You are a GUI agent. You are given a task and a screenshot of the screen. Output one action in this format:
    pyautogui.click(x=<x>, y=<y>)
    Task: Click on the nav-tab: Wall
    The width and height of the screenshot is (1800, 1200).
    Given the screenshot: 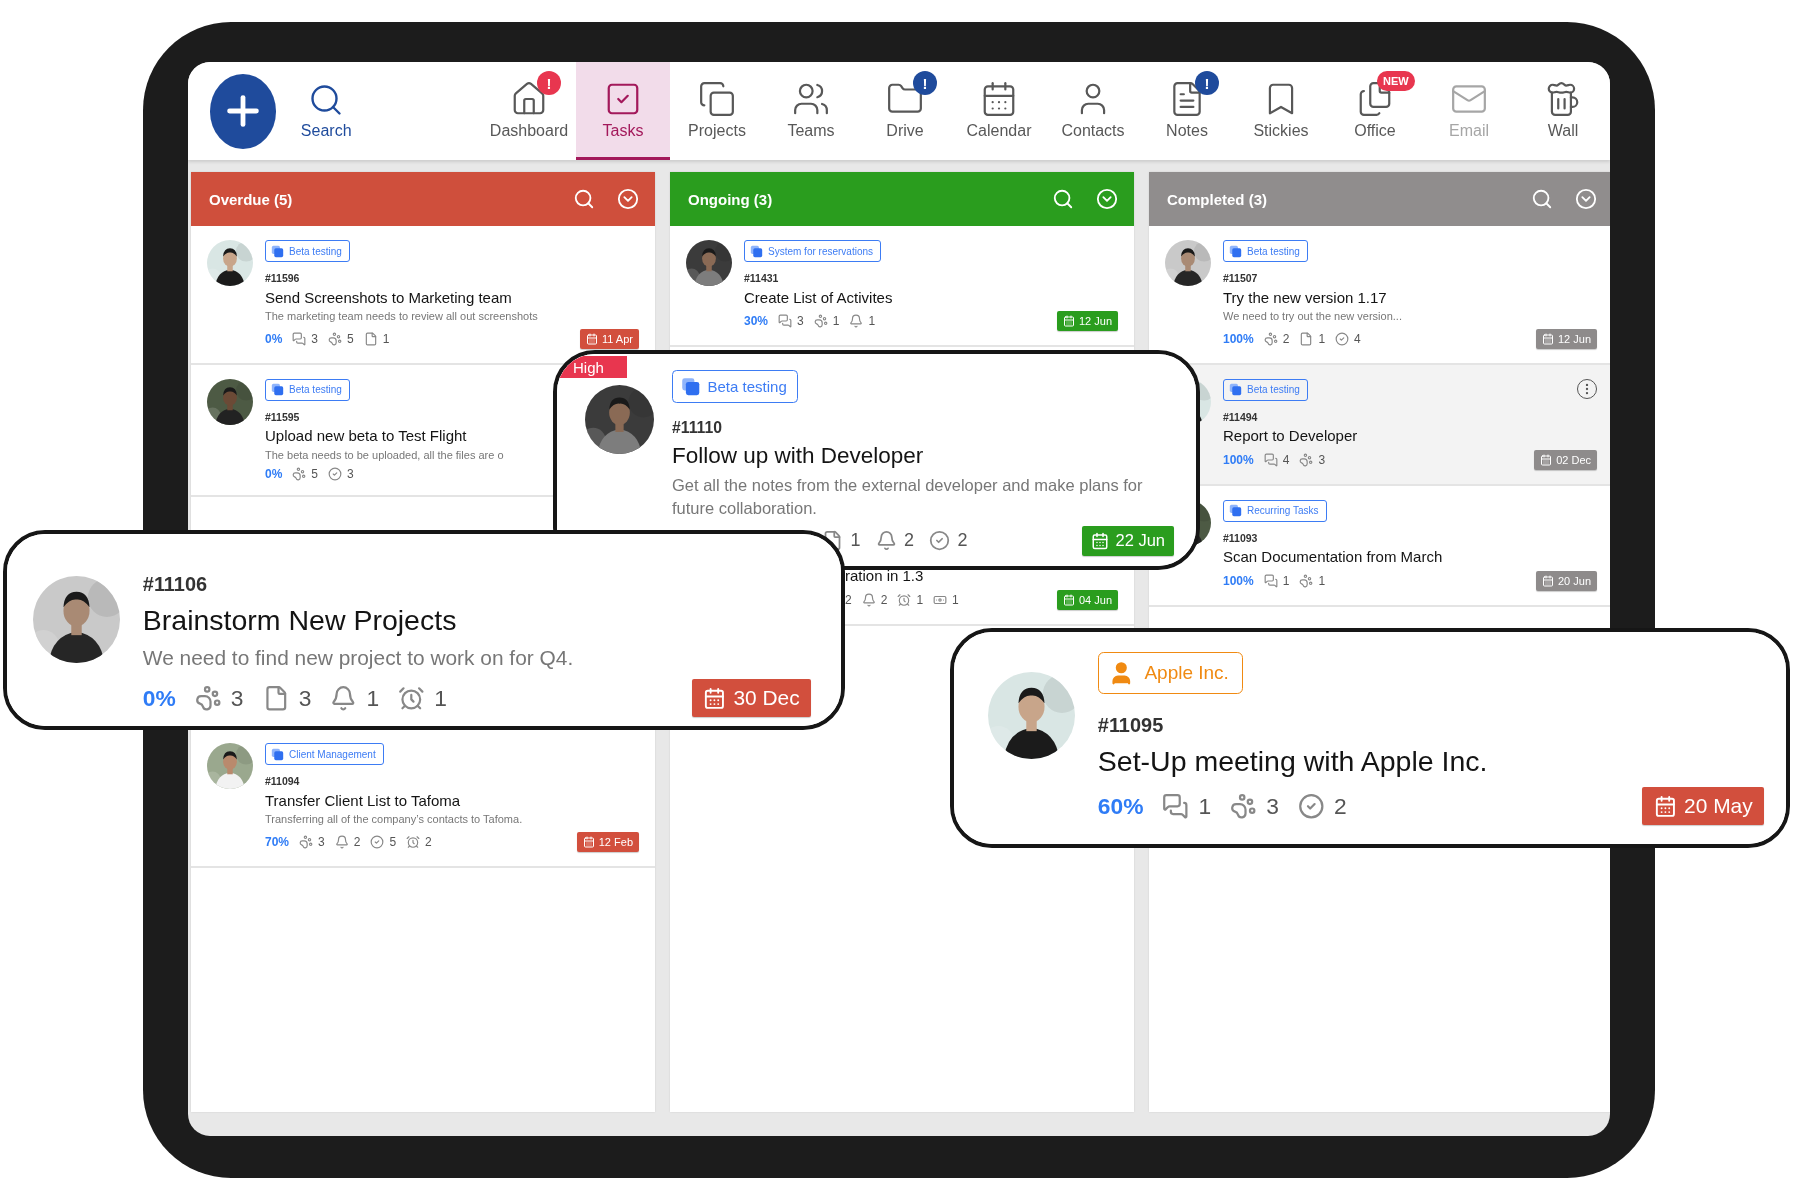 What is the action you would take?
    pyautogui.click(x=1563, y=111)
    